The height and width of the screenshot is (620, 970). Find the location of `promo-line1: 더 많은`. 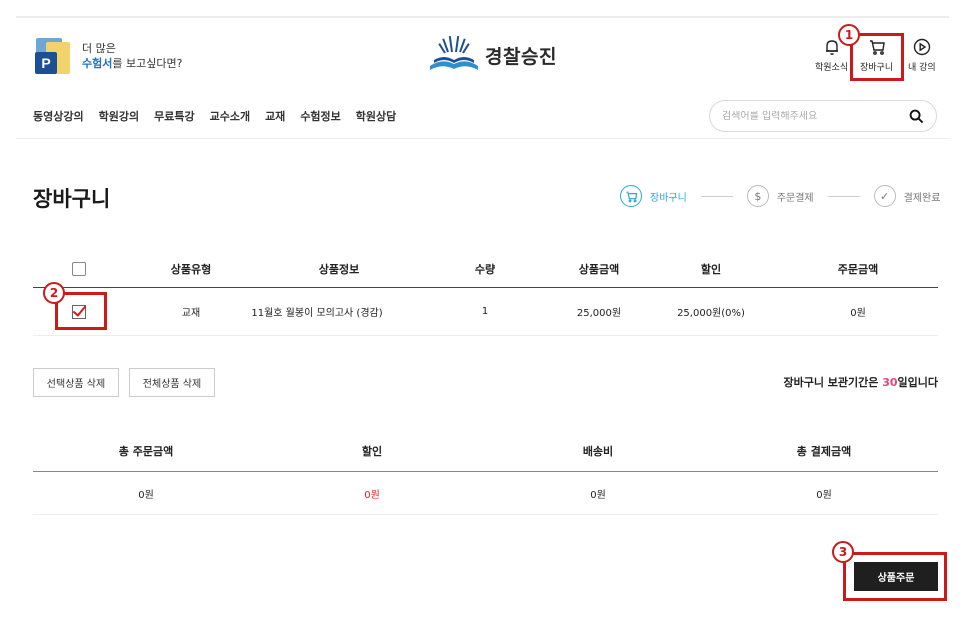

promo-line1: 더 많은 is located at coordinates (99, 48).